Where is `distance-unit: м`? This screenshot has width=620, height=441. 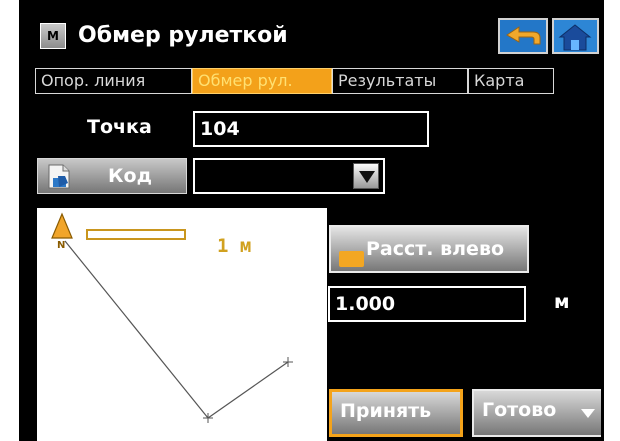 distance-unit: м is located at coordinates (562, 302).